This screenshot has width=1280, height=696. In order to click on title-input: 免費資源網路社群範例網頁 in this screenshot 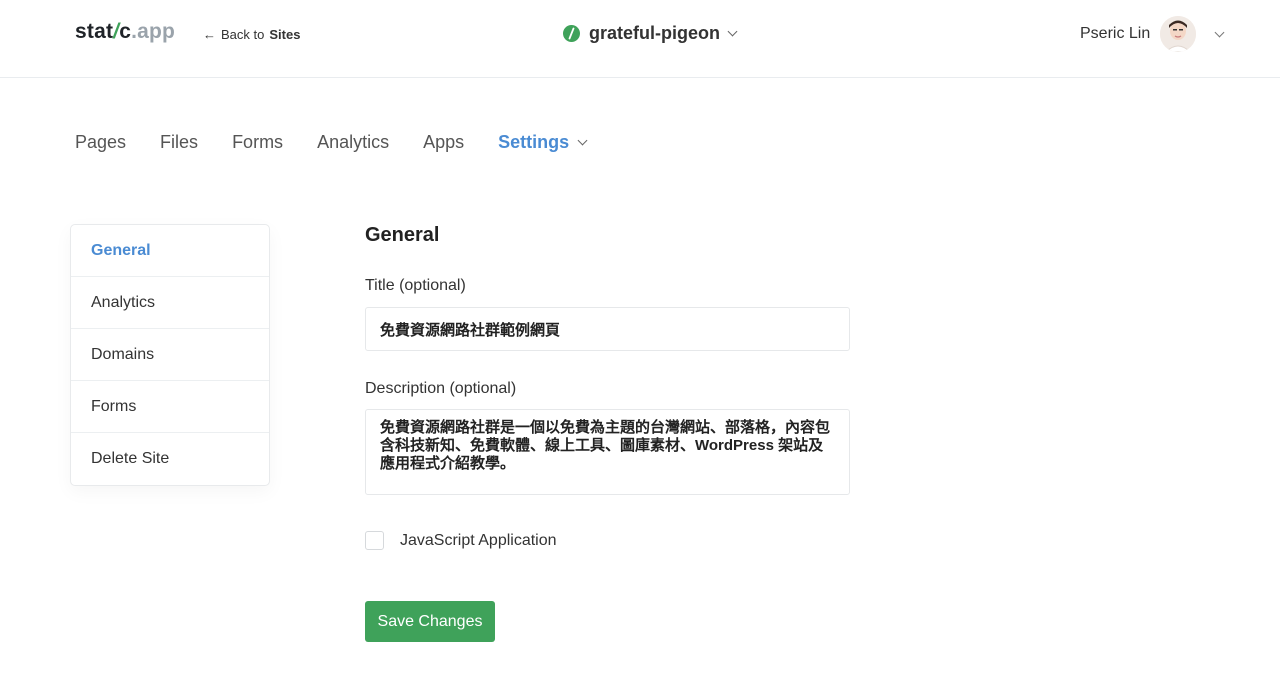, I will do `click(607, 329)`.